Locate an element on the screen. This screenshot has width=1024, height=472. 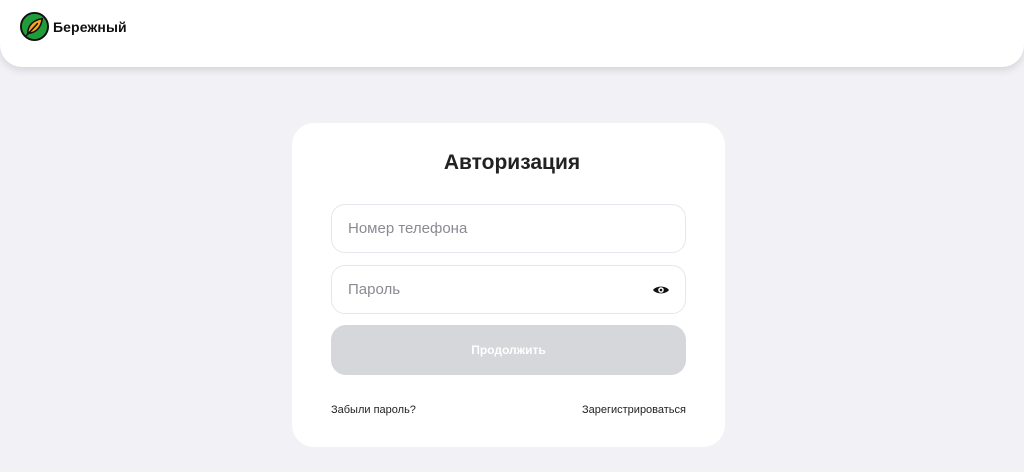
page-title: Авторизация is located at coordinates (512, 162).